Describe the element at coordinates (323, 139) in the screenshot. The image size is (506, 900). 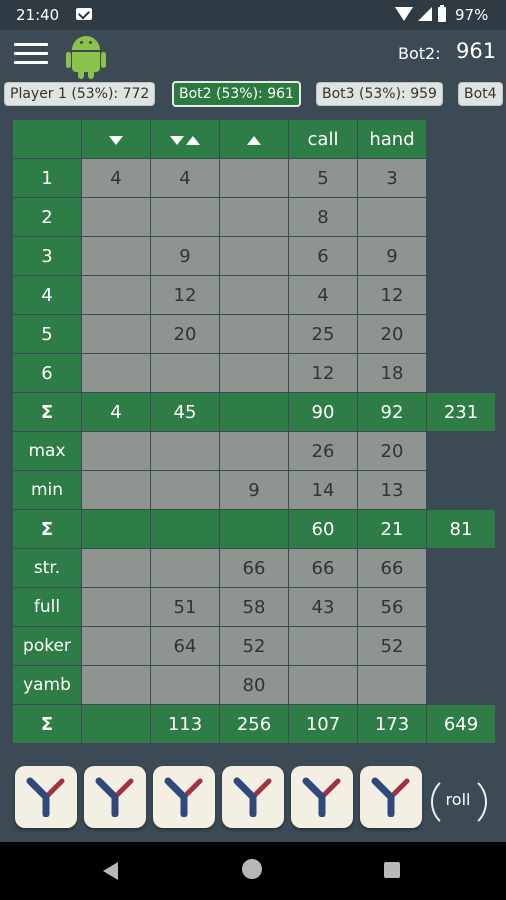
I see `col-call: call` at that location.